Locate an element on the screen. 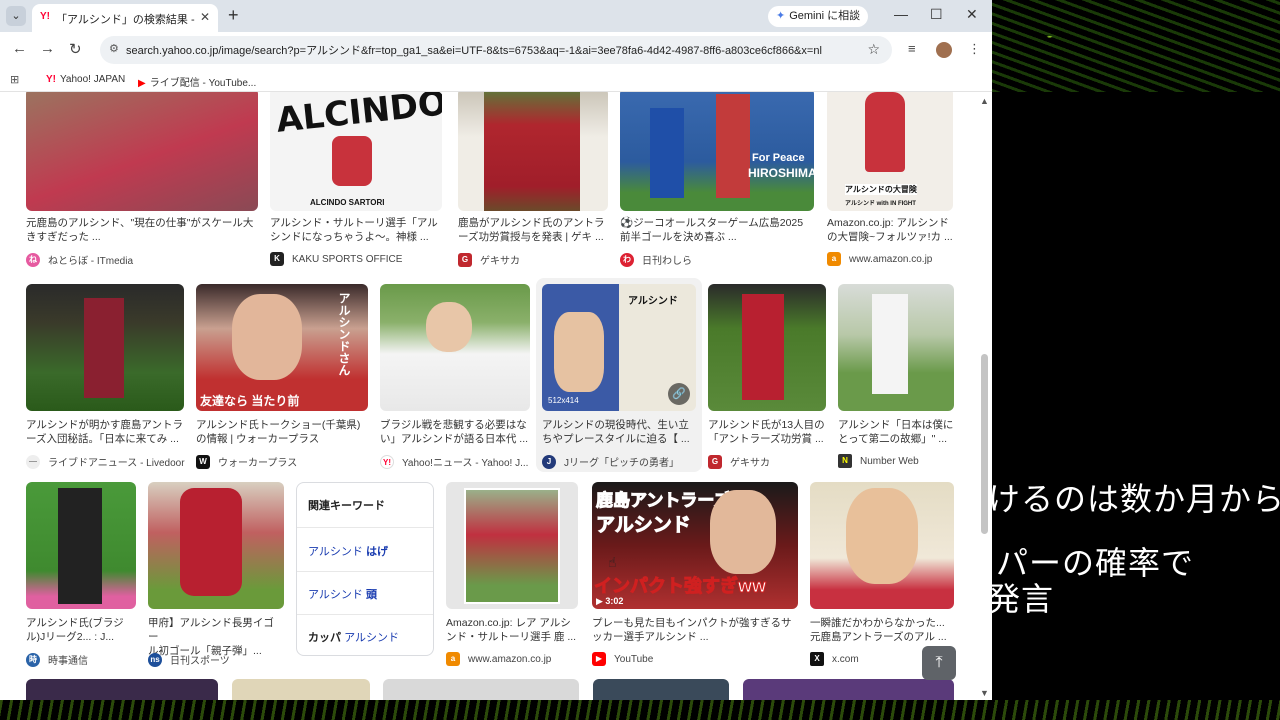 This screenshot has height=720, width=1280. result-source: Xx.com is located at coordinates (834, 659).